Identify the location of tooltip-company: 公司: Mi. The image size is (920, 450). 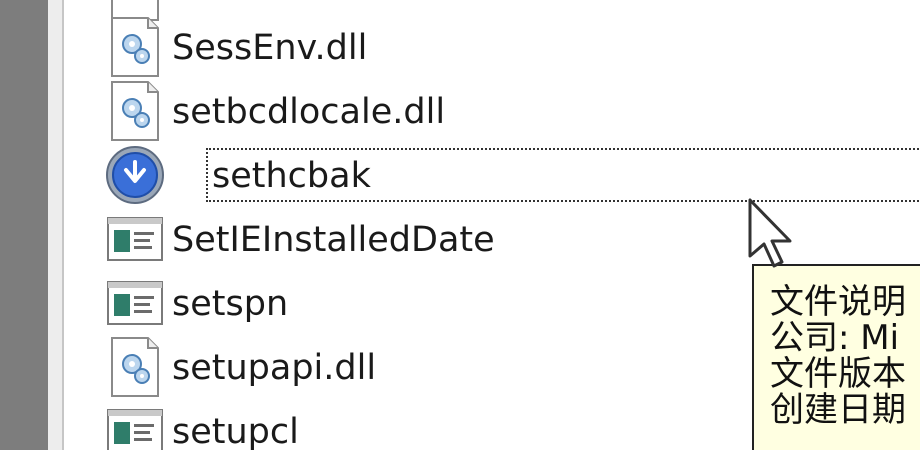
(835, 338).